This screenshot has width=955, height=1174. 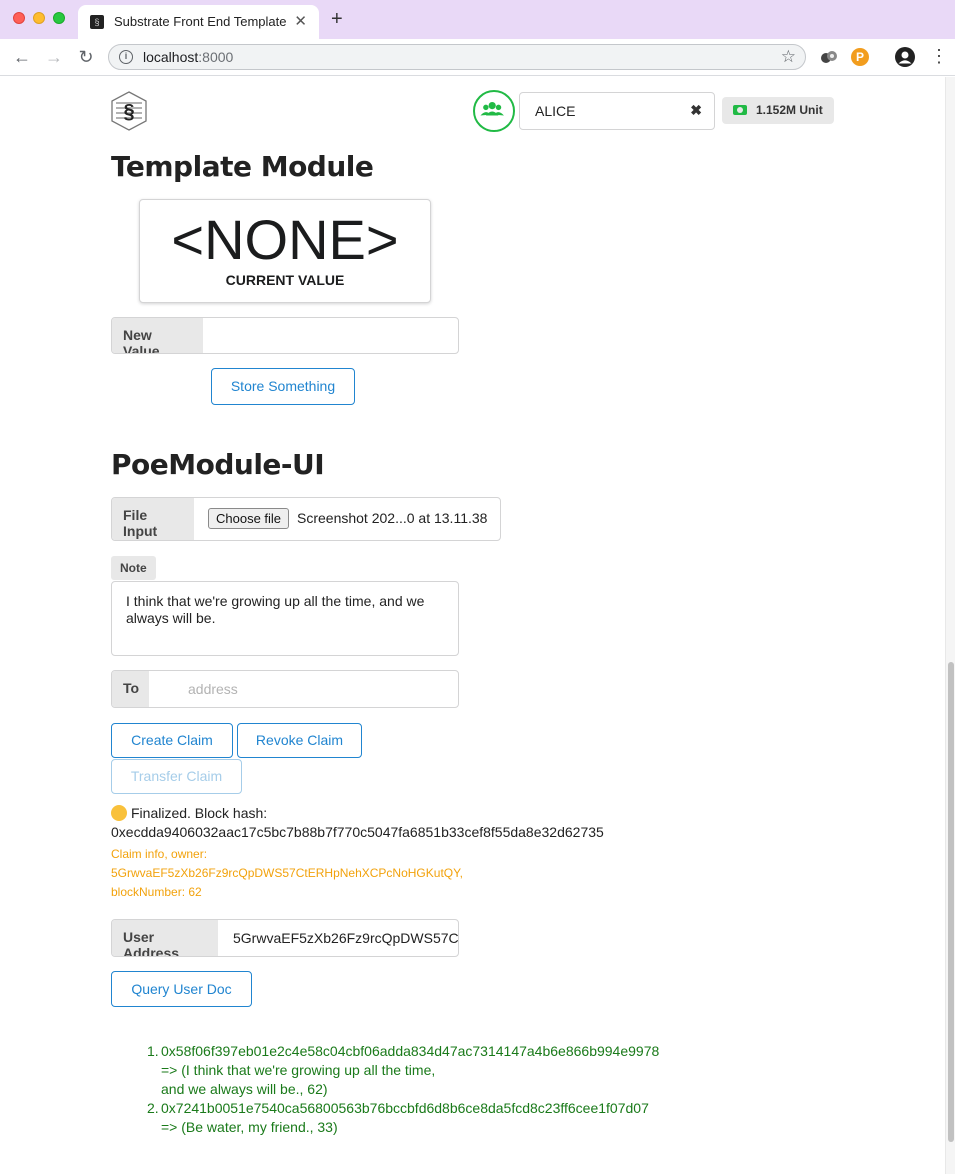 I want to click on user-address-field: User Address, so click(x=285, y=938).